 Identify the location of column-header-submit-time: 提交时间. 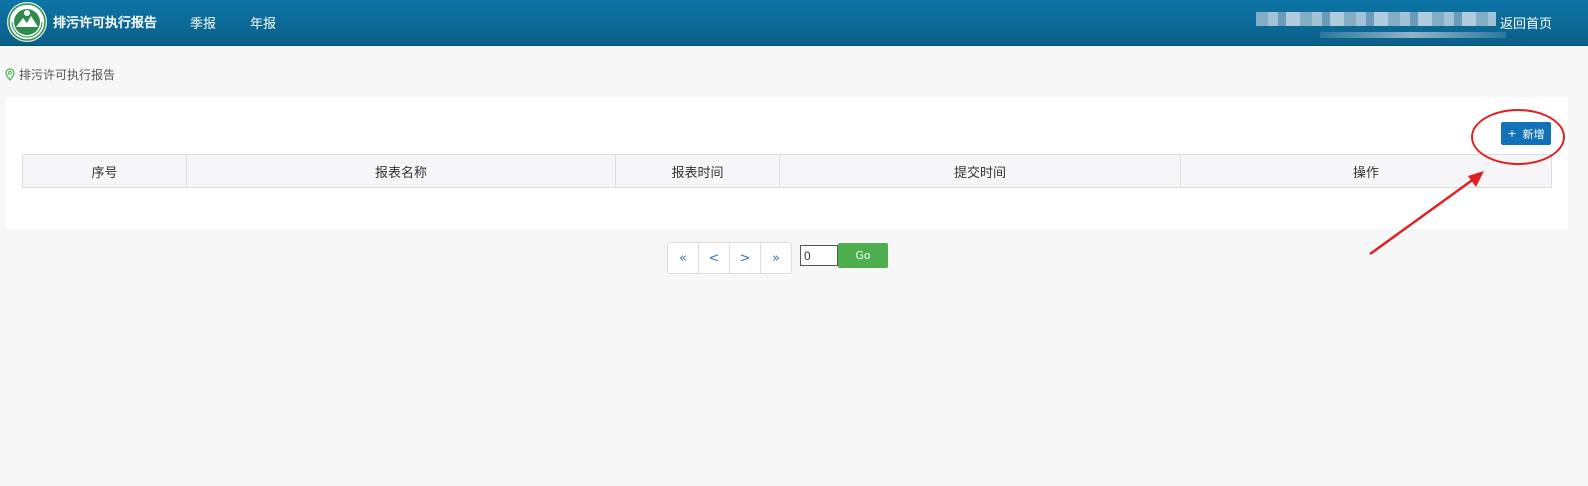
(980, 171).